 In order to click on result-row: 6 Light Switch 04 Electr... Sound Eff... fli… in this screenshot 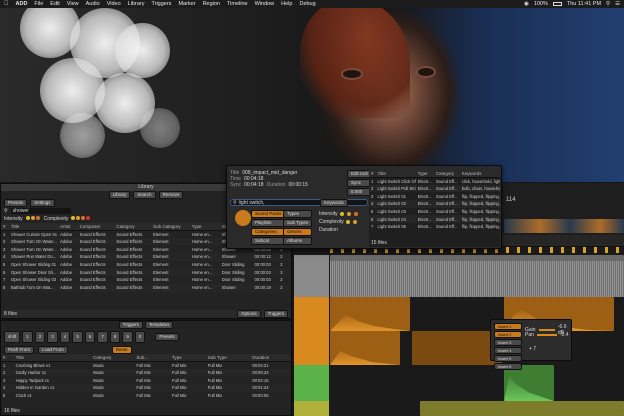, I will do `click(434, 219)`.